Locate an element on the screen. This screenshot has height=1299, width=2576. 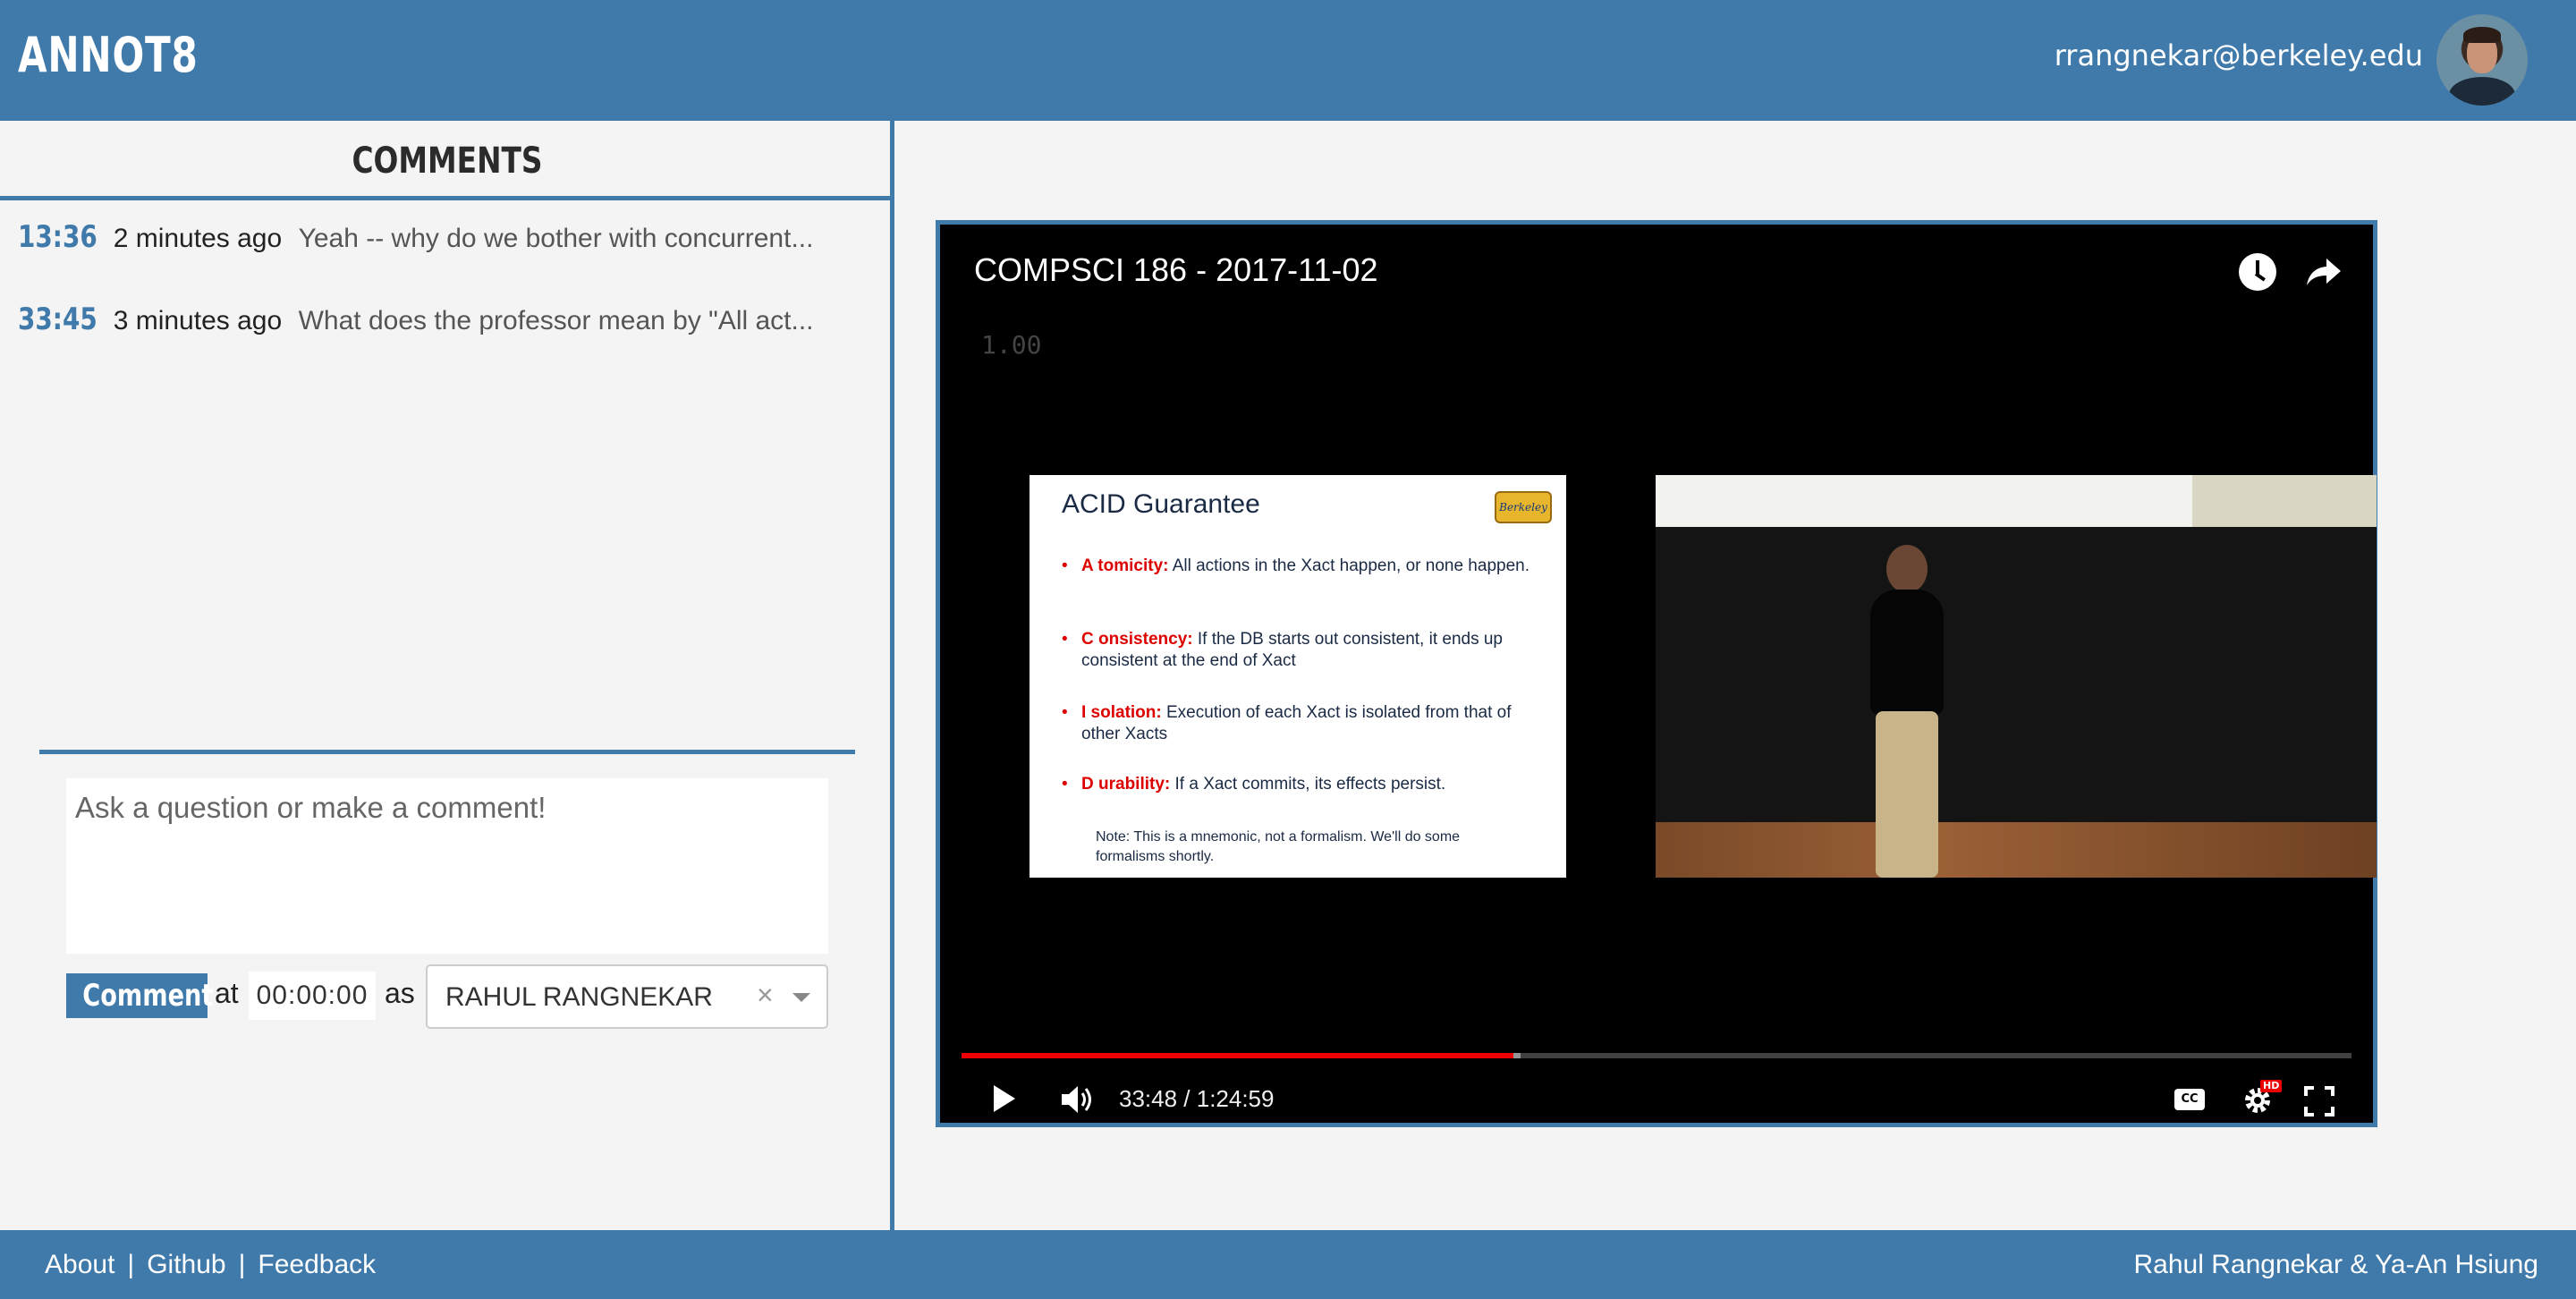
bullet-key: C onsistency: is located at coordinates (1137, 639).